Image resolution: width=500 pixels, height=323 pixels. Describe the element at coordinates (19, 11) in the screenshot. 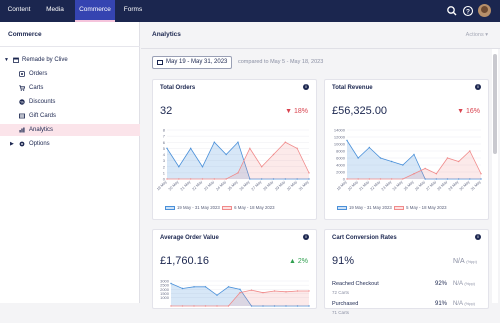

I see `tab-content: Content` at that location.